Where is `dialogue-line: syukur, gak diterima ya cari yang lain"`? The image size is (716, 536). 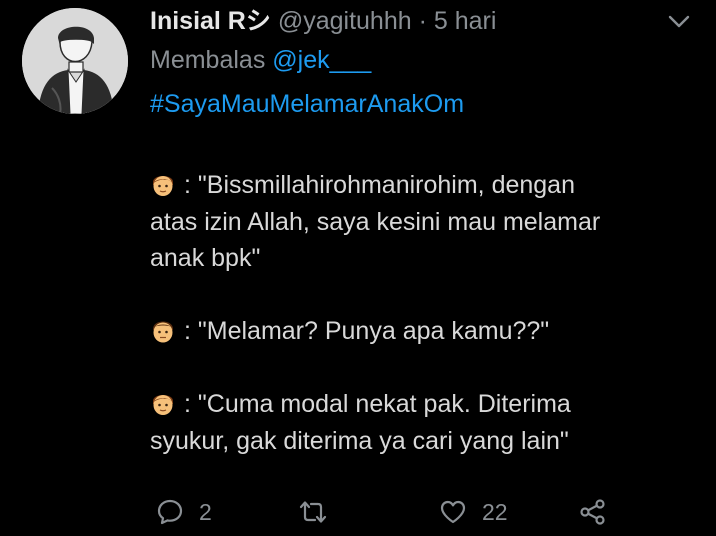 dialogue-line: syukur, gak diterima ya cari yang lain" is located at coordinates (359, 440).